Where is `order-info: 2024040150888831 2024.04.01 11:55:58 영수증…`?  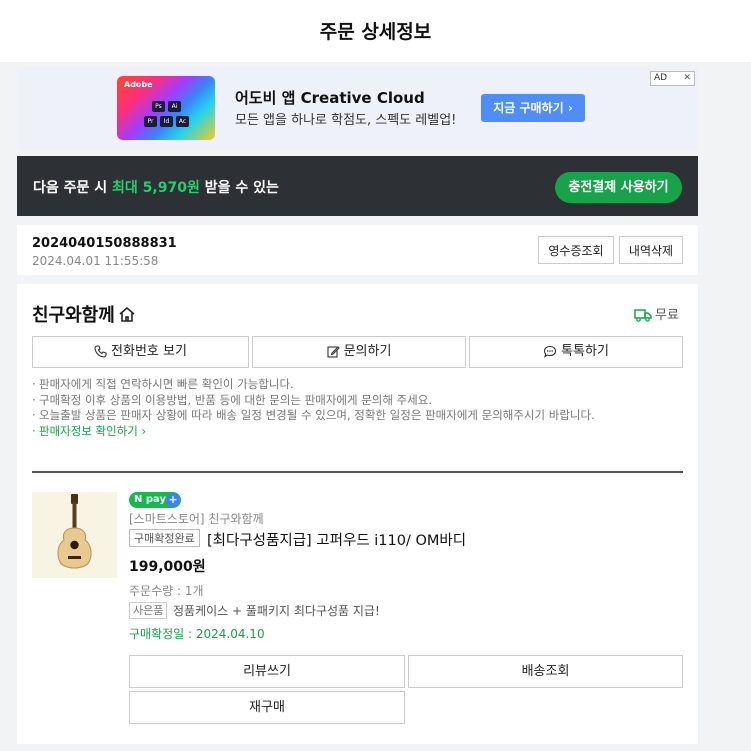 order-info: 2024040150888831 2024.04.01 11:55:58 영수증… is located at coordinates (357, 250).